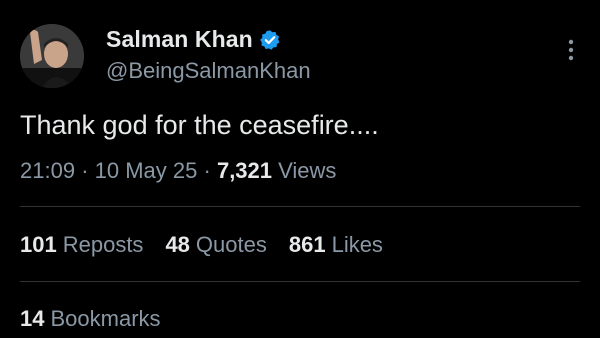 This screenshot has width=600, height=338. What do you see at coordinates (208, 71) in the screenshot?
I see `author-handle: @BeingSalmanKhan` at bounding box center [208, 71].